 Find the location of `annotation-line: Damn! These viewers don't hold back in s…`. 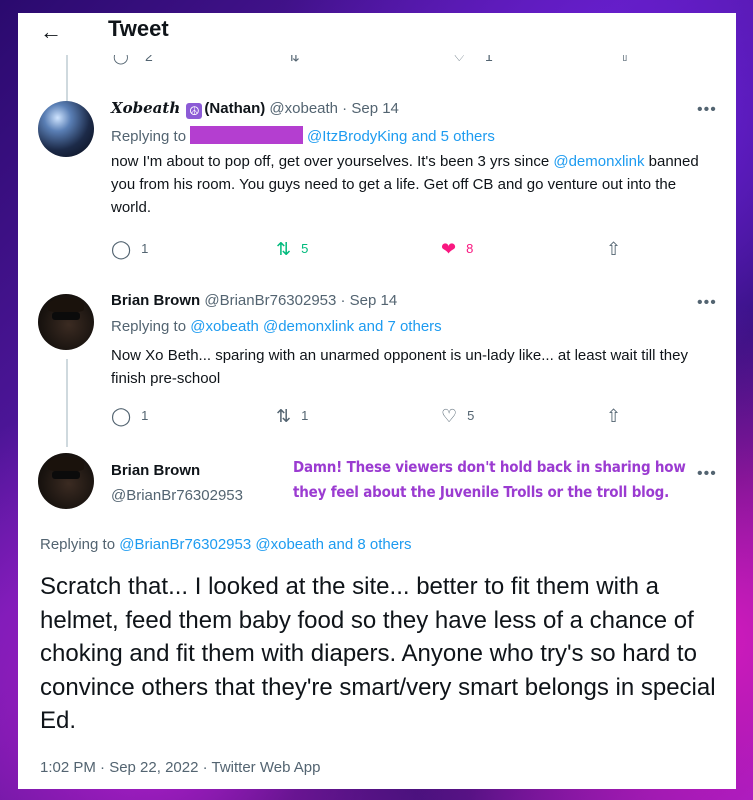

annotation-line: Damn! These viewers don't hold back in s… is located at coordinates (489, 467).